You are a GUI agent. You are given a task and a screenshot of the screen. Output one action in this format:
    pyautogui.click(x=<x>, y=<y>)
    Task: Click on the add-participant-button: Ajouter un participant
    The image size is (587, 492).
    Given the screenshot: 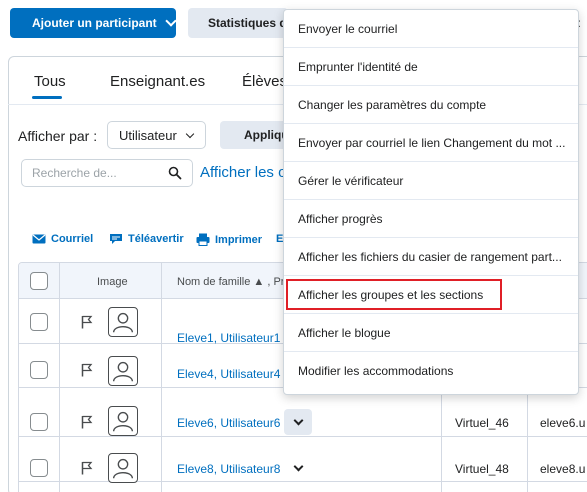 What is the action you would take?
    pyautogui.click(x=93, y=23)
    